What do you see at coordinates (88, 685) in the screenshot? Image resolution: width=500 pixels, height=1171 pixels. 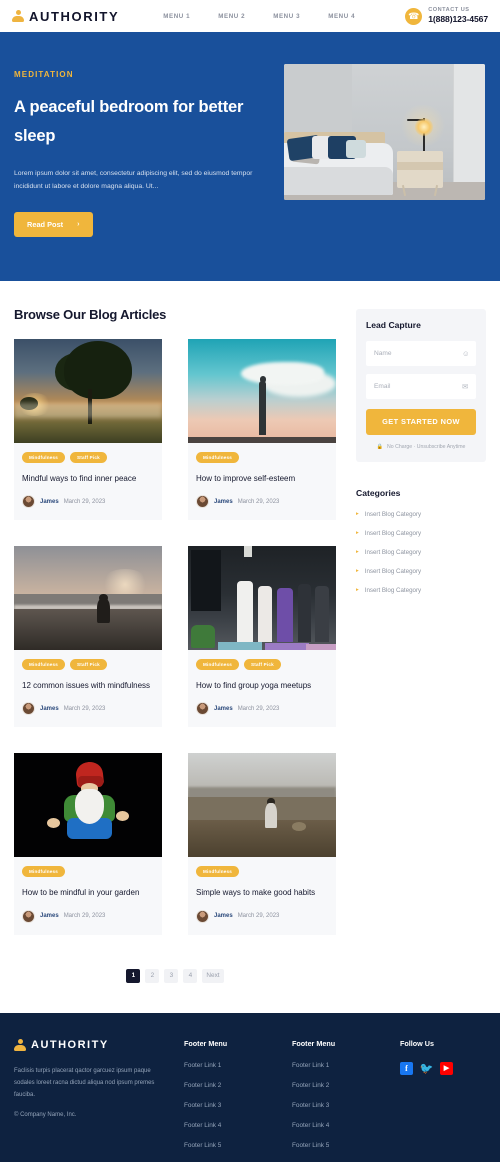 I see `post-title: 12 common issues with mindfulness` at bounding box center [88, 685].